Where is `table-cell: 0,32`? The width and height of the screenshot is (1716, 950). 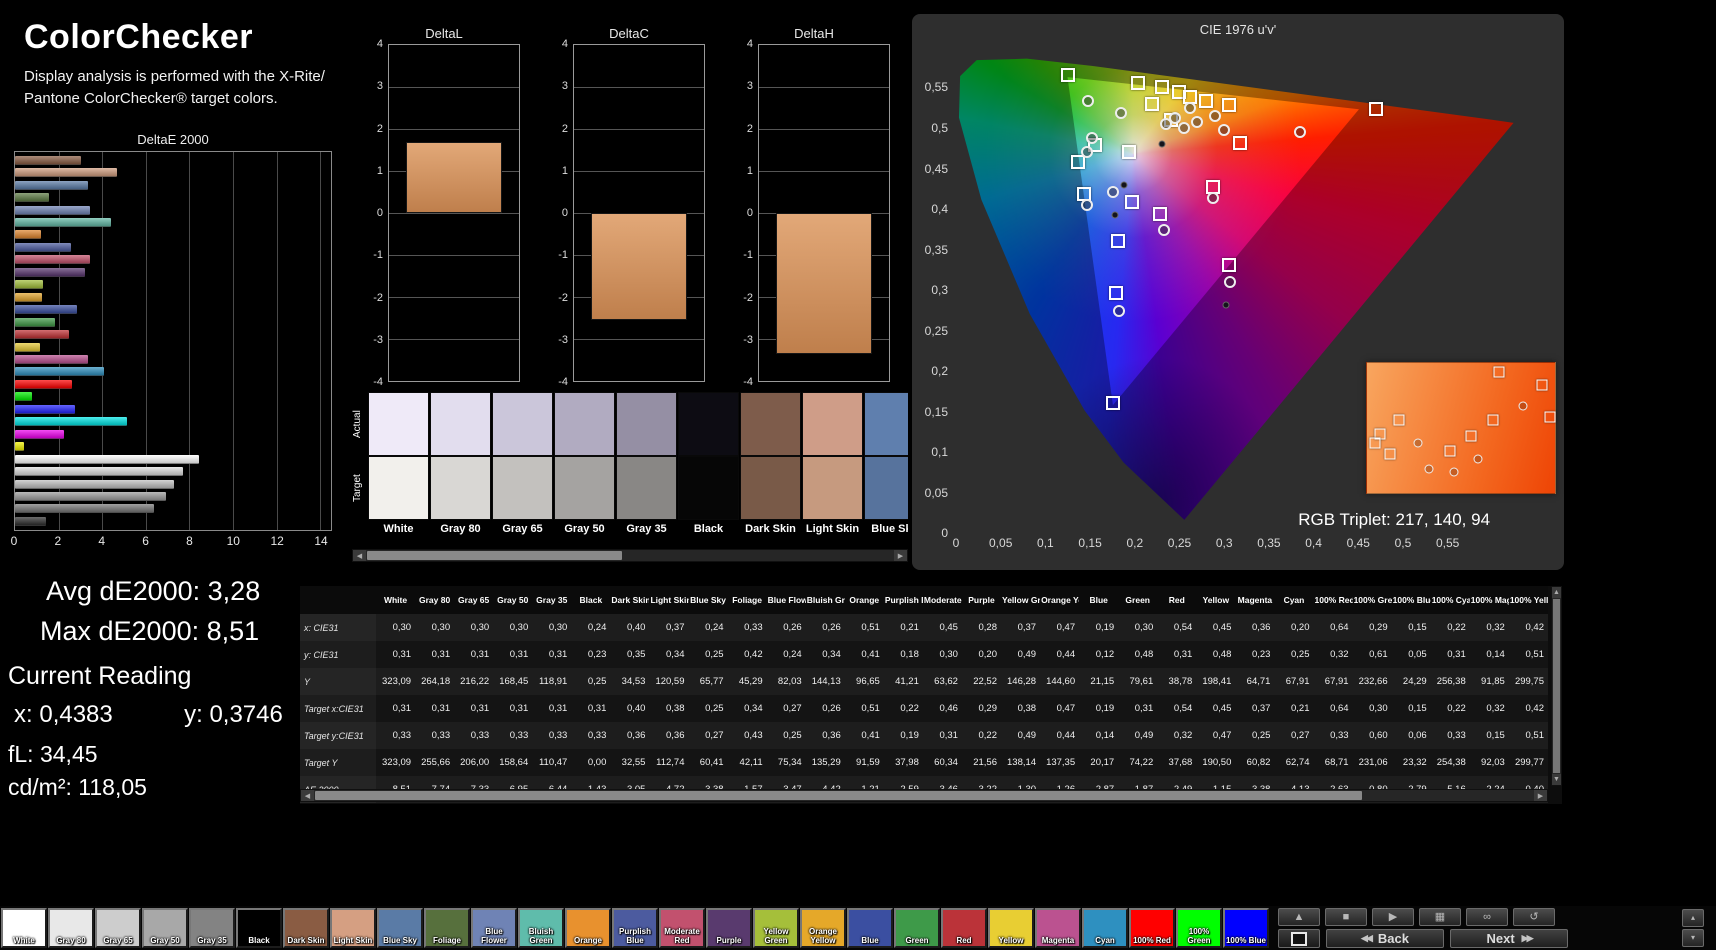 table-cell: 0,32 is located at coordinates (1183, 735).